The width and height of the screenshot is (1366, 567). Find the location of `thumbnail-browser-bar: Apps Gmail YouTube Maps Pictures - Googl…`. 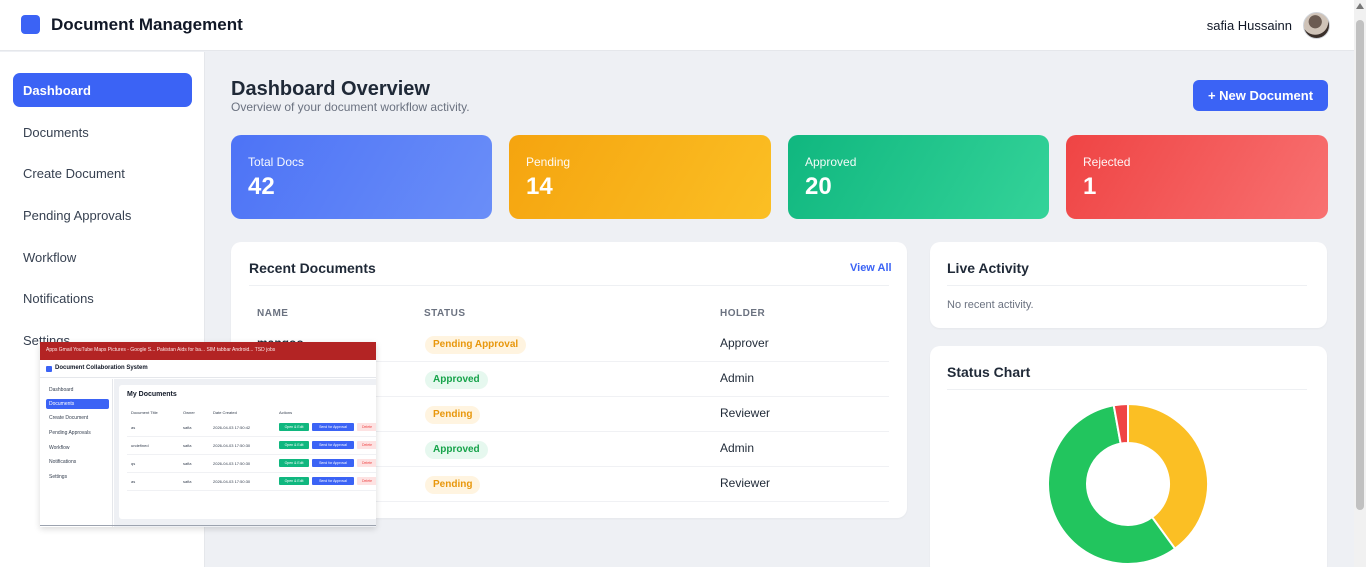

thumbnail-browser-bar: Apps Gmail YouTube Maps Pictures - Googl… is located at coordinates (208, 351).